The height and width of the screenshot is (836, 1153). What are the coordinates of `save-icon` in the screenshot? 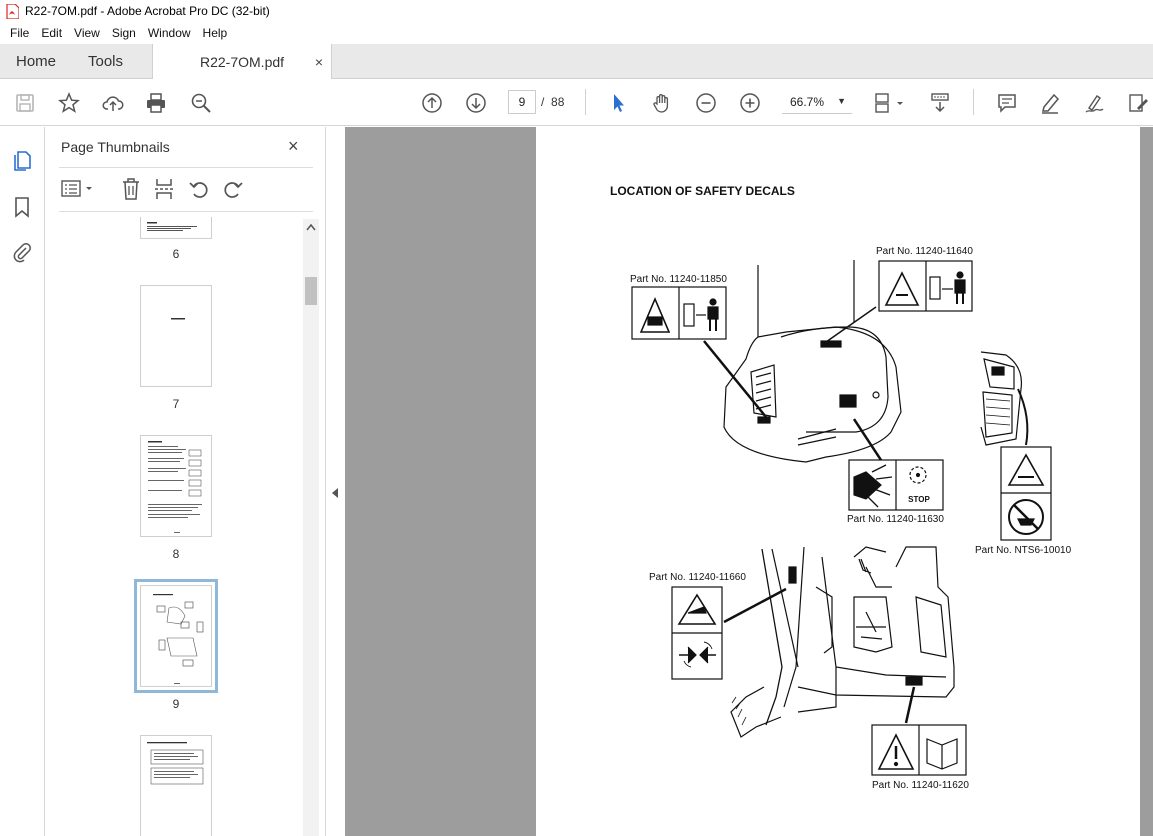 It's located at (25, 103).